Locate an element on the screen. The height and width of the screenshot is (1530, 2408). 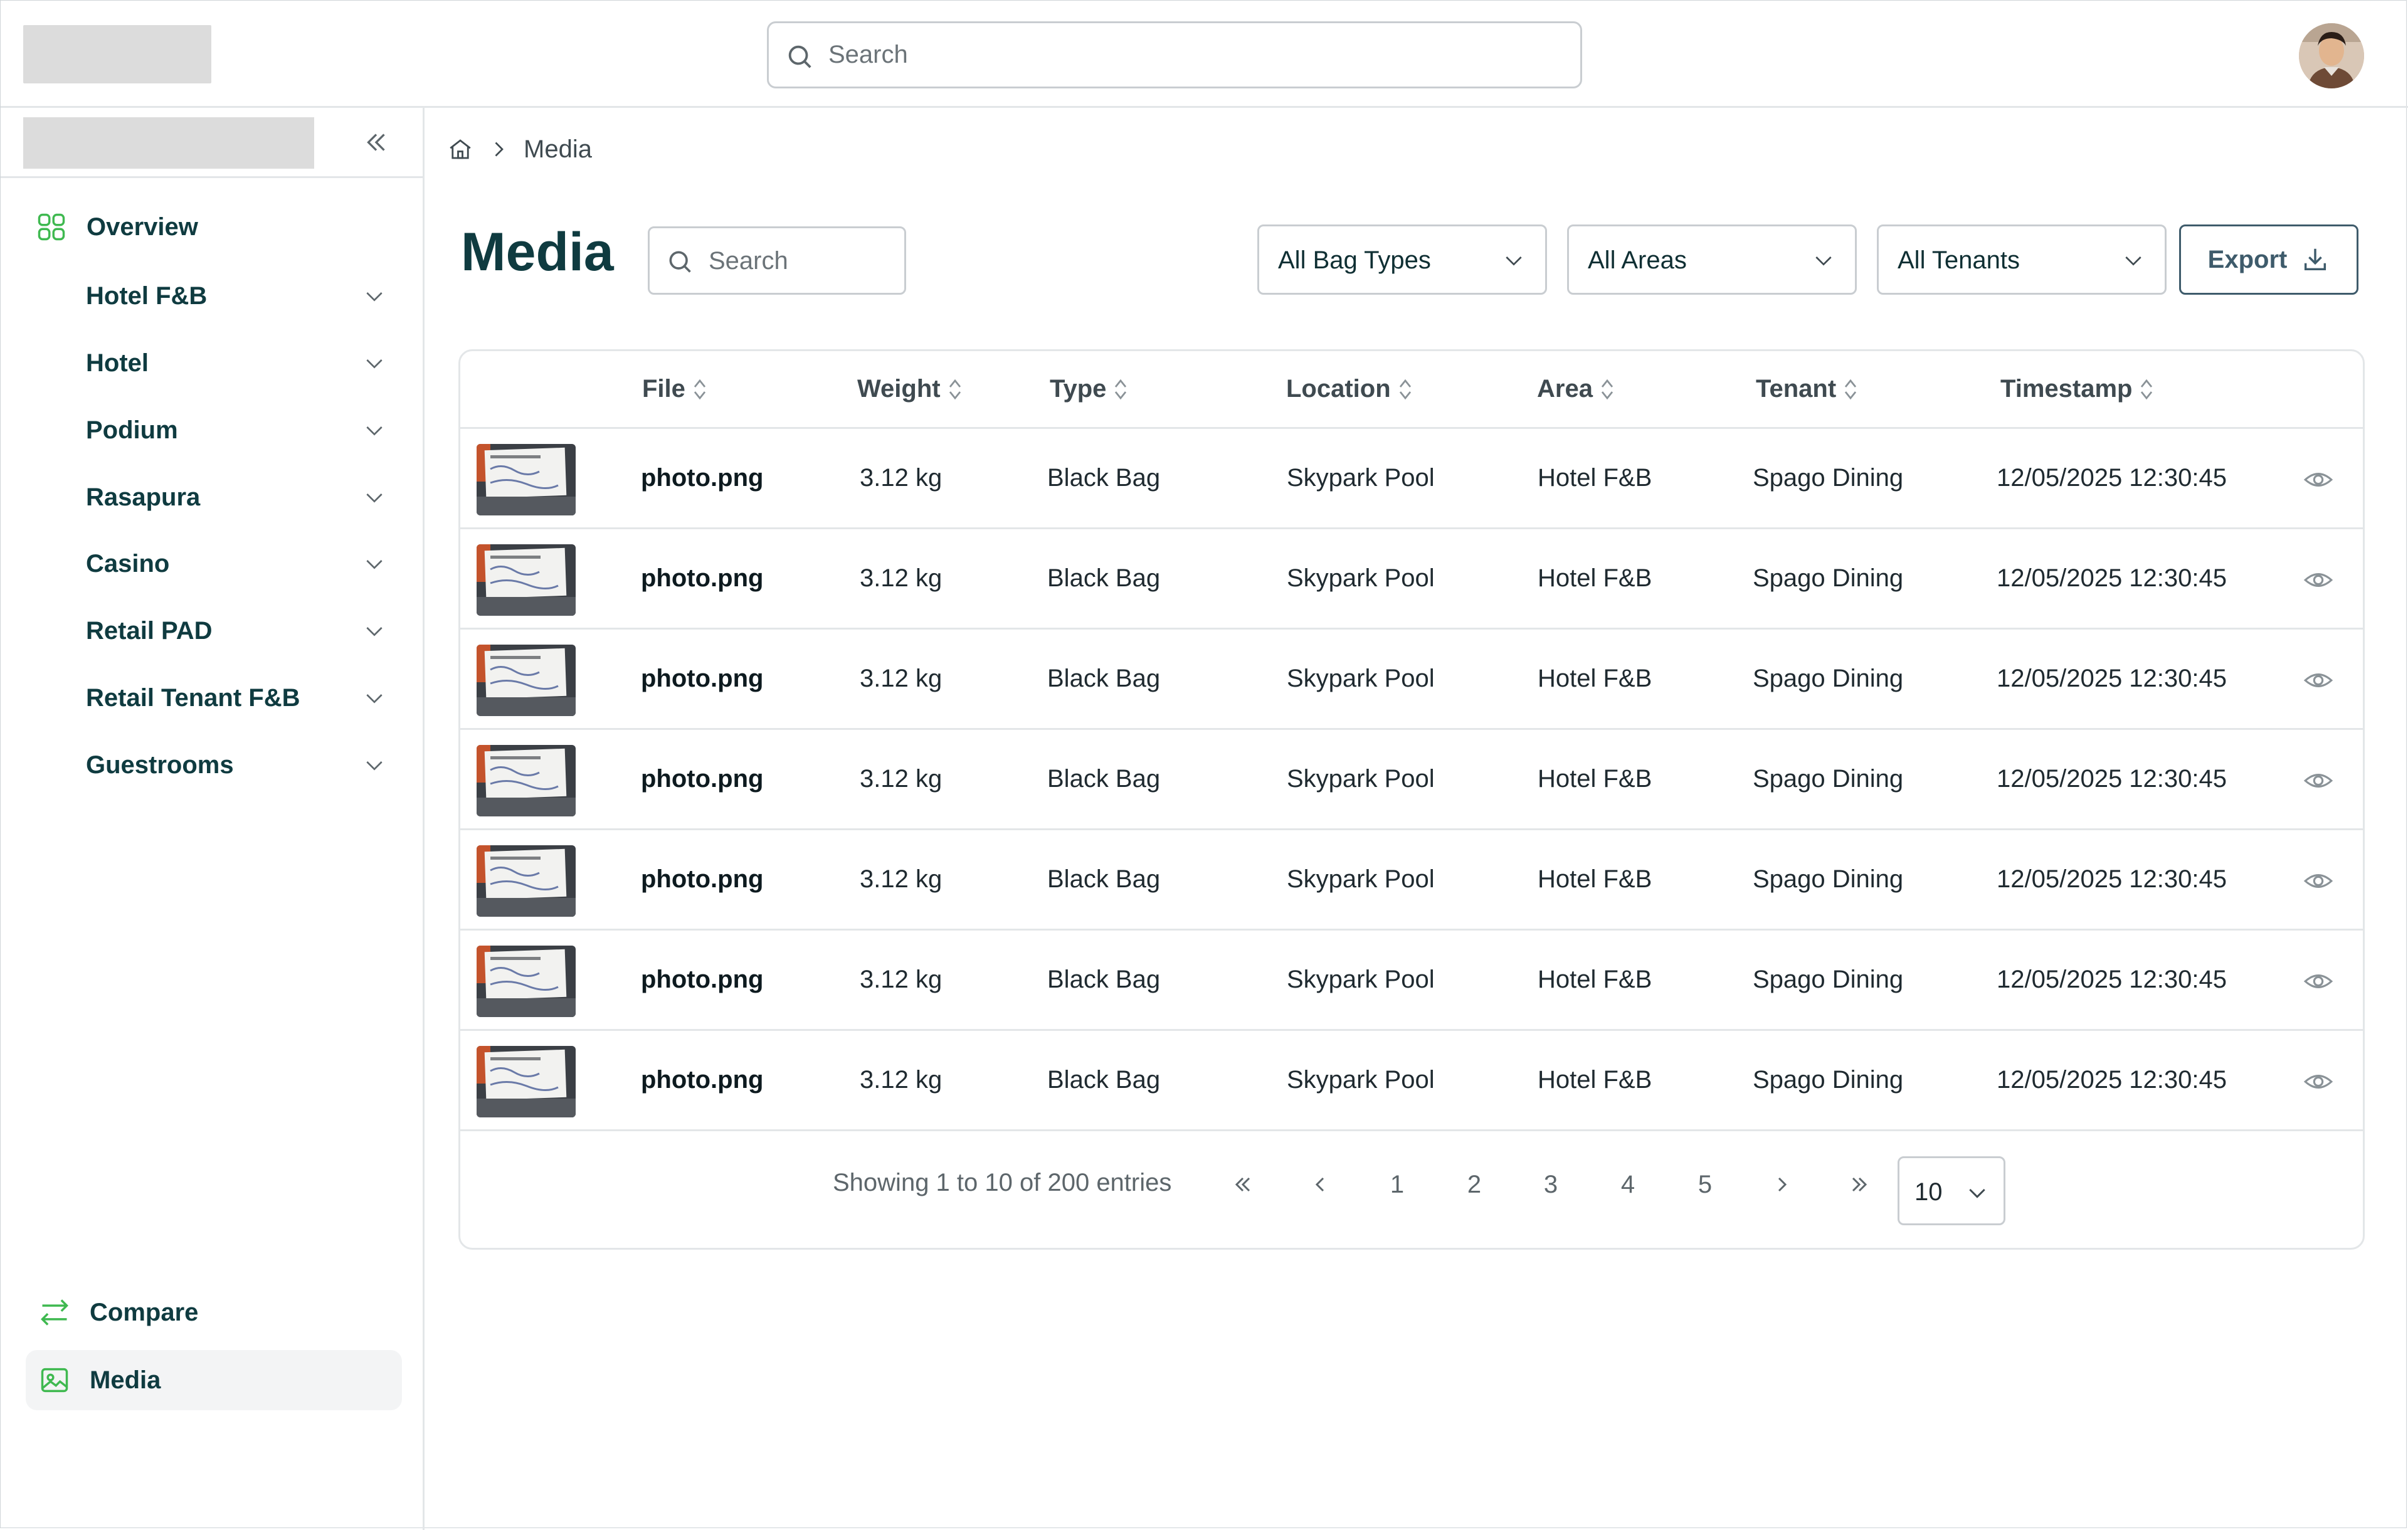
column-header-label: Location is located at coordinates (1338, 389).